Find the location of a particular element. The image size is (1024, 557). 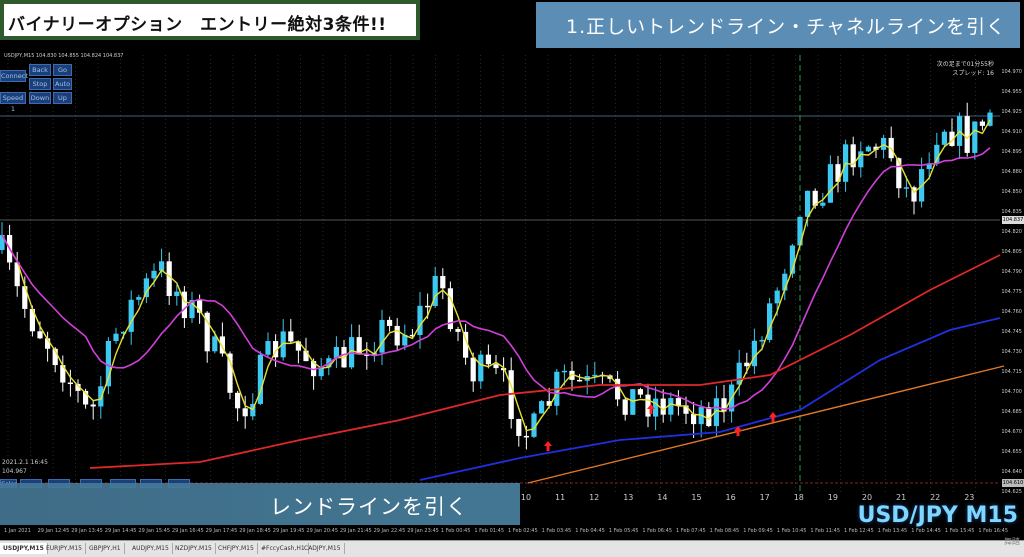

date-label: 1 Feb 08:45 is located at coordinates (724, 531).